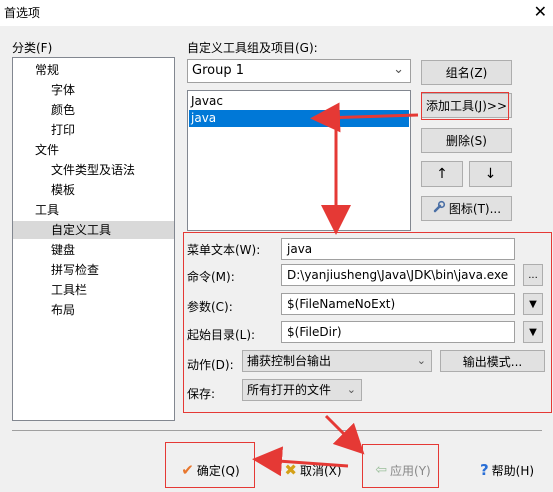 This screenshot has width=553, height=492. I want to click on save-select: 所有打开的文件 ⌄, so click(302, 390).